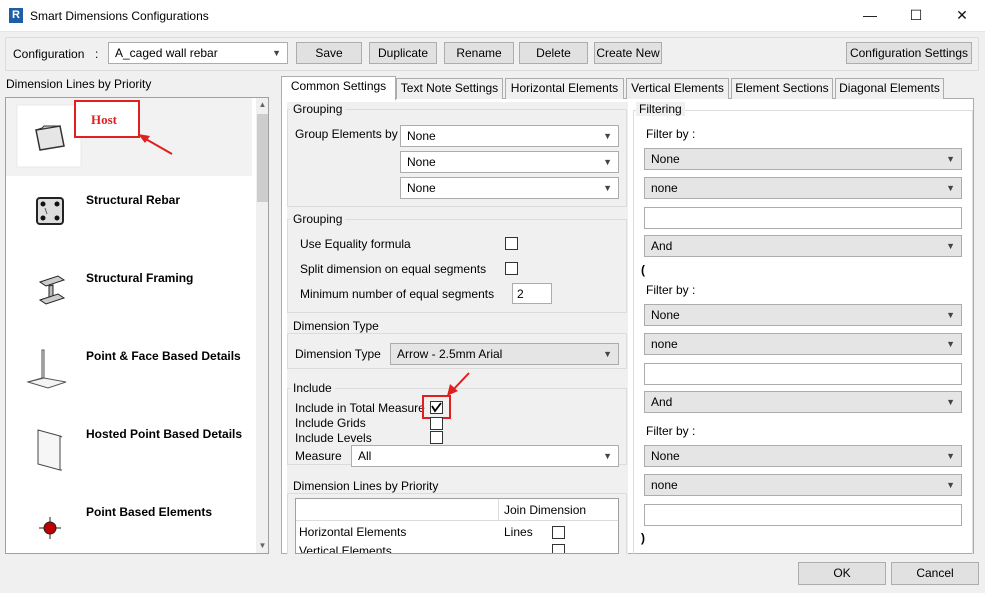 This screenshot has width=985, height=593. What do you see at coordinates (198, 53) in the screenshot?
I see `configuration-dropdown: A_caged wall rebar ▼` at bounding box center [198, 53].